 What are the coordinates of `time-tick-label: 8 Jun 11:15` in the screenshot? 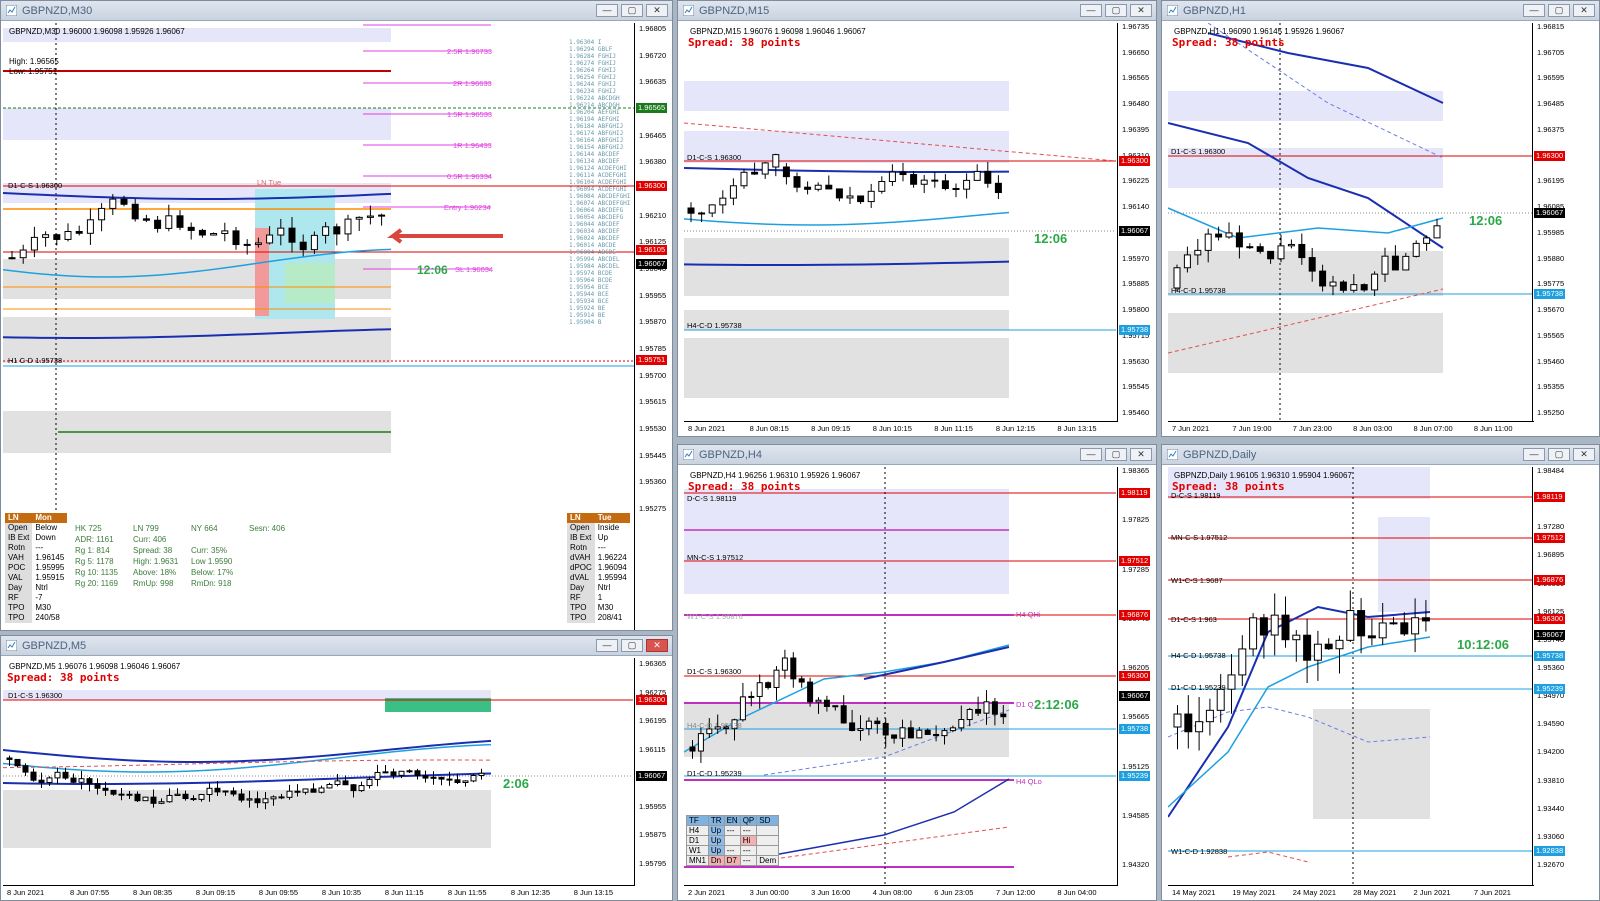 It's located at (953, 428).